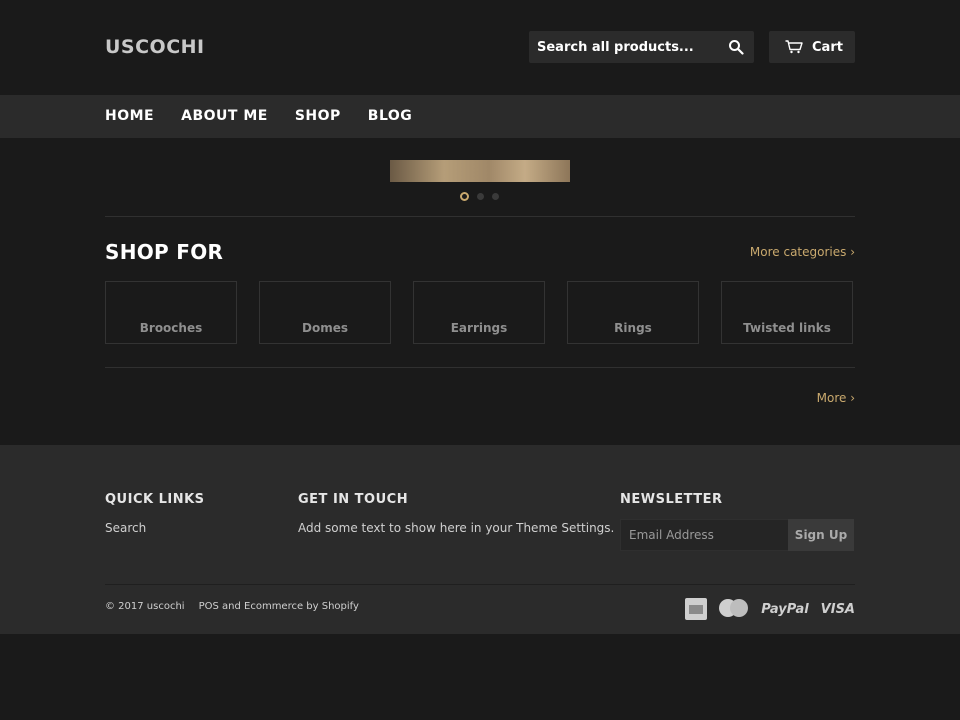 This screenshot has height=720, width=960. What do you see at coordinates (787, 328) in the screenshot?
I see `category-label: Twisted links` at bounding box center [787, 328].